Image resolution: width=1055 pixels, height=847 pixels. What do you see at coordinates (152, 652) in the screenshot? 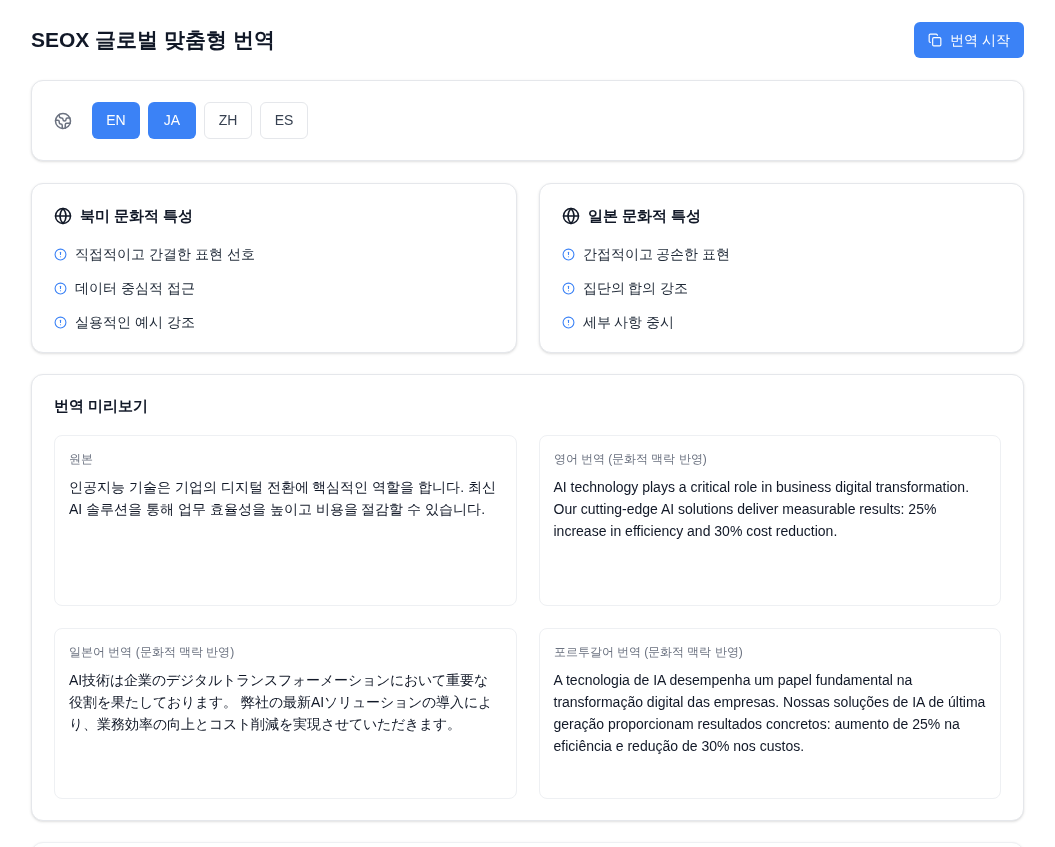
I see `panel-label: 일본어 번역 (문화적 맥락 반영)` at bounding box center [152, 652].